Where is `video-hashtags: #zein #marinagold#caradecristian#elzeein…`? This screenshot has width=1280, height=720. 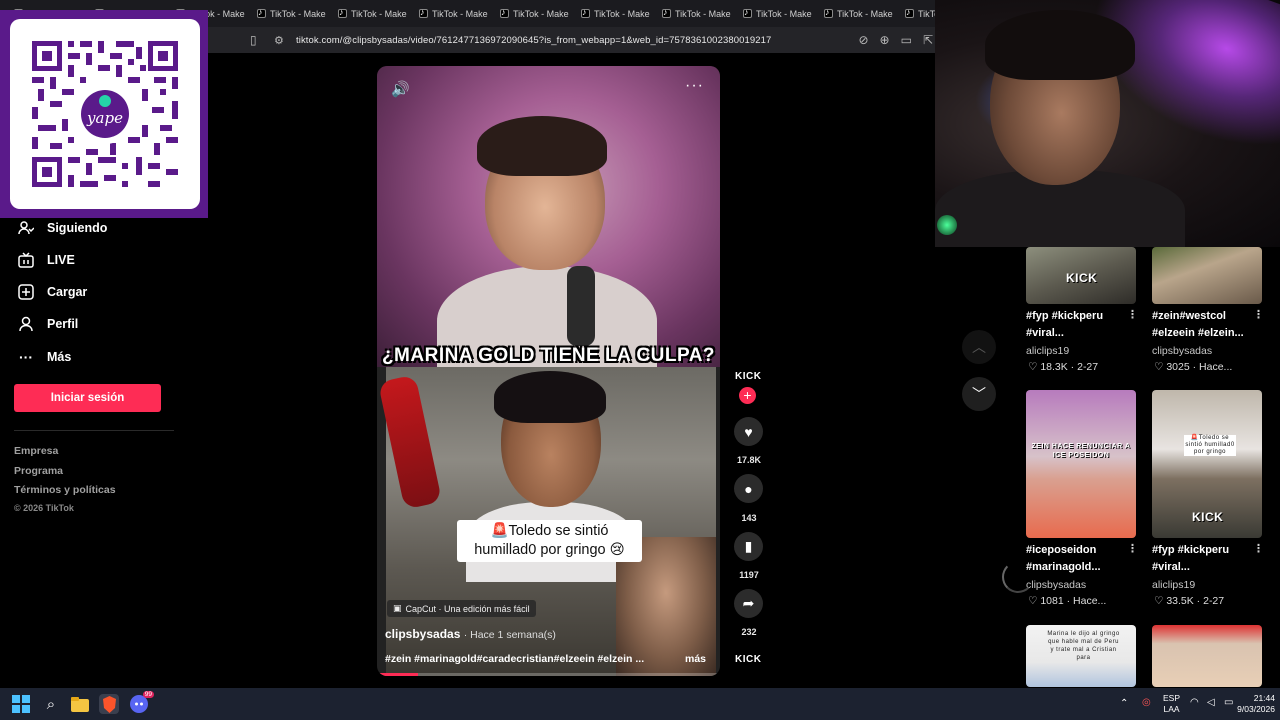 video-hashtags: #zein #marinagold#caradecristian#elzeein… is located at coordinates (516, 659).